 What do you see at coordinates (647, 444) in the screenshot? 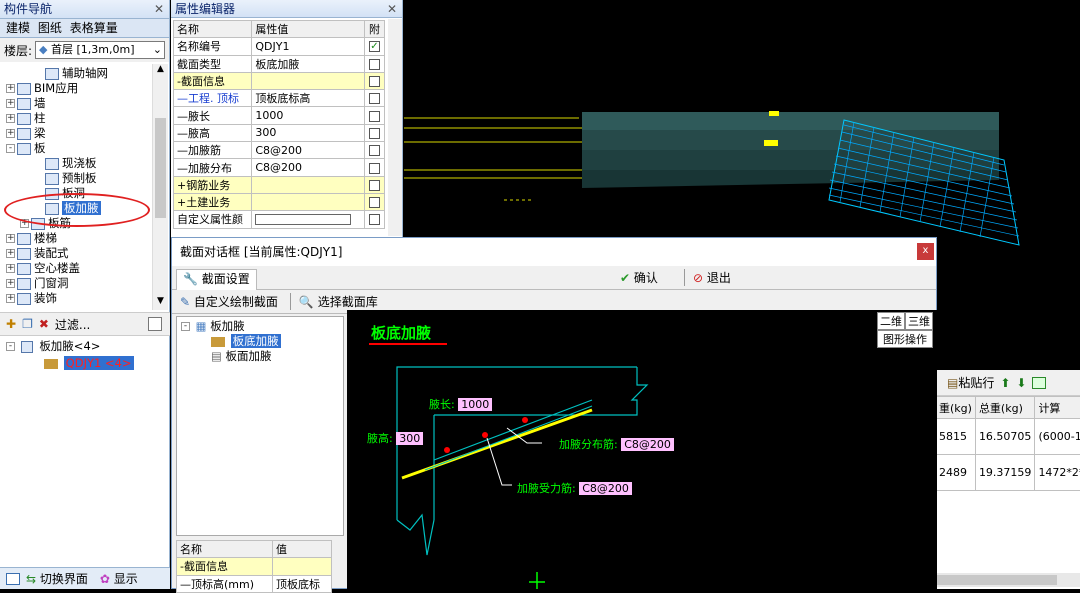
I see `distribution-value: C8@200` at bounding box center [647, 444].